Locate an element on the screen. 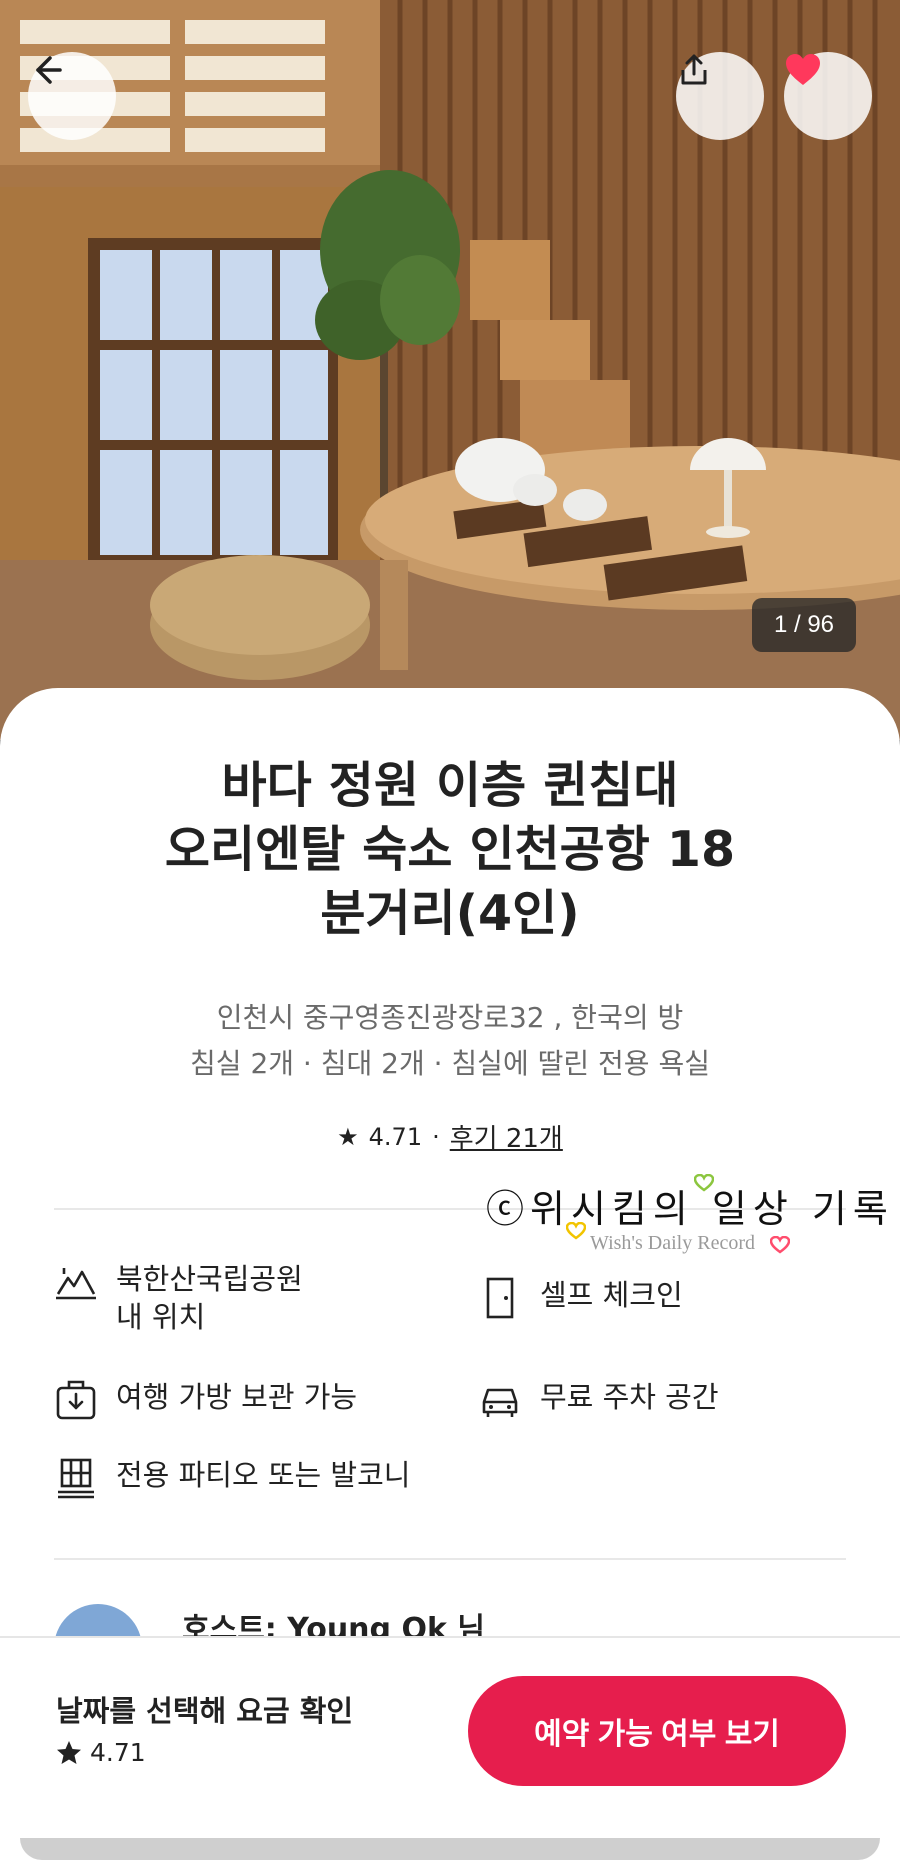  patio-icon is located at coordinates (76, 1478).